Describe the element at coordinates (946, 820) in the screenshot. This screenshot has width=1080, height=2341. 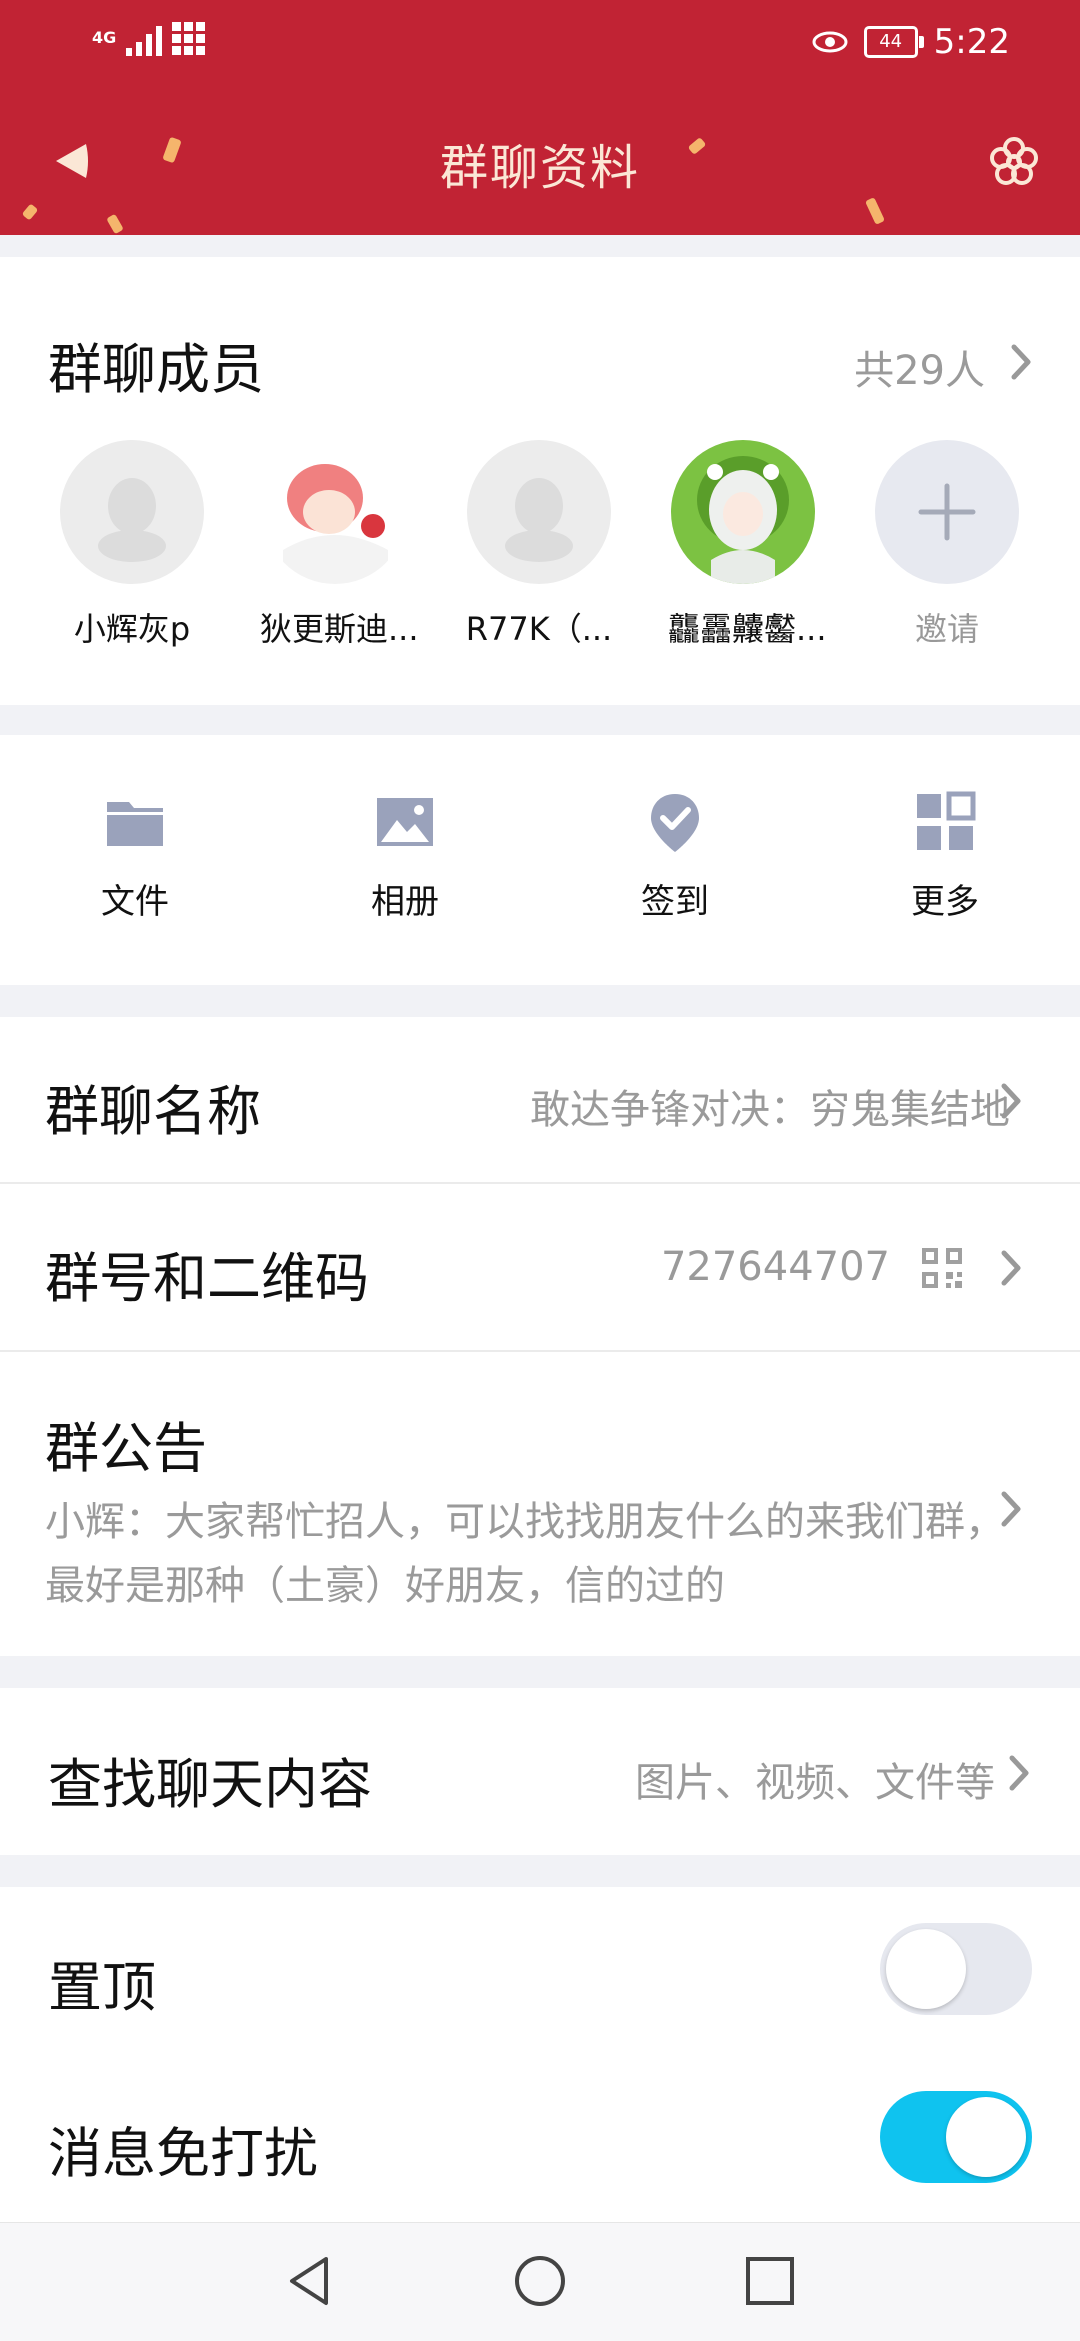
I see `apps-icon` at that location.